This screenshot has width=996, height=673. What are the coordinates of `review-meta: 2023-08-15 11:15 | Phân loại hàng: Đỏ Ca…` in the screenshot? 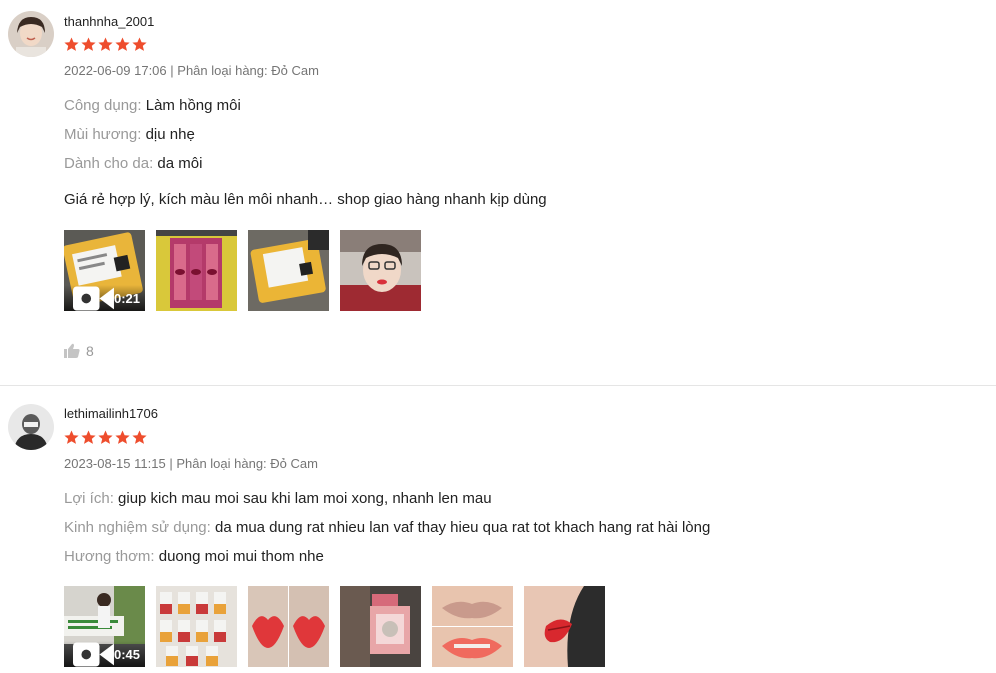 It's located at (191, 463).